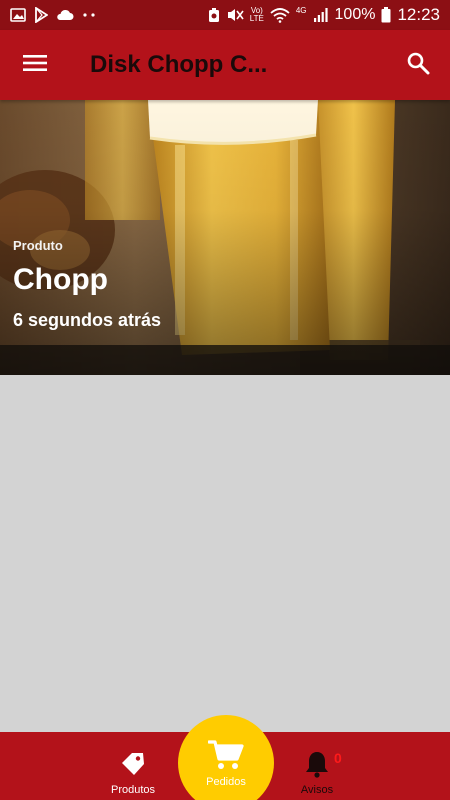  I want to click on post-time: 6 segundos atrás, so click(87, 320).